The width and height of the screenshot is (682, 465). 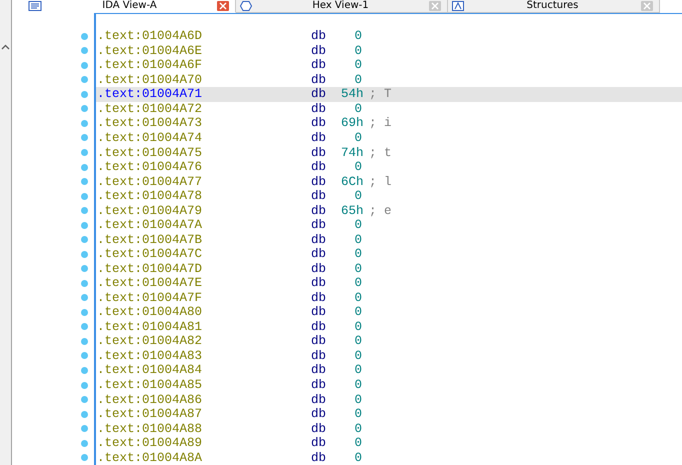 What do you see at coordinates (389, 80) in the screenshot?
I see `listing-line: .text:01004A70 db 0` at bounding box center [389, 80].